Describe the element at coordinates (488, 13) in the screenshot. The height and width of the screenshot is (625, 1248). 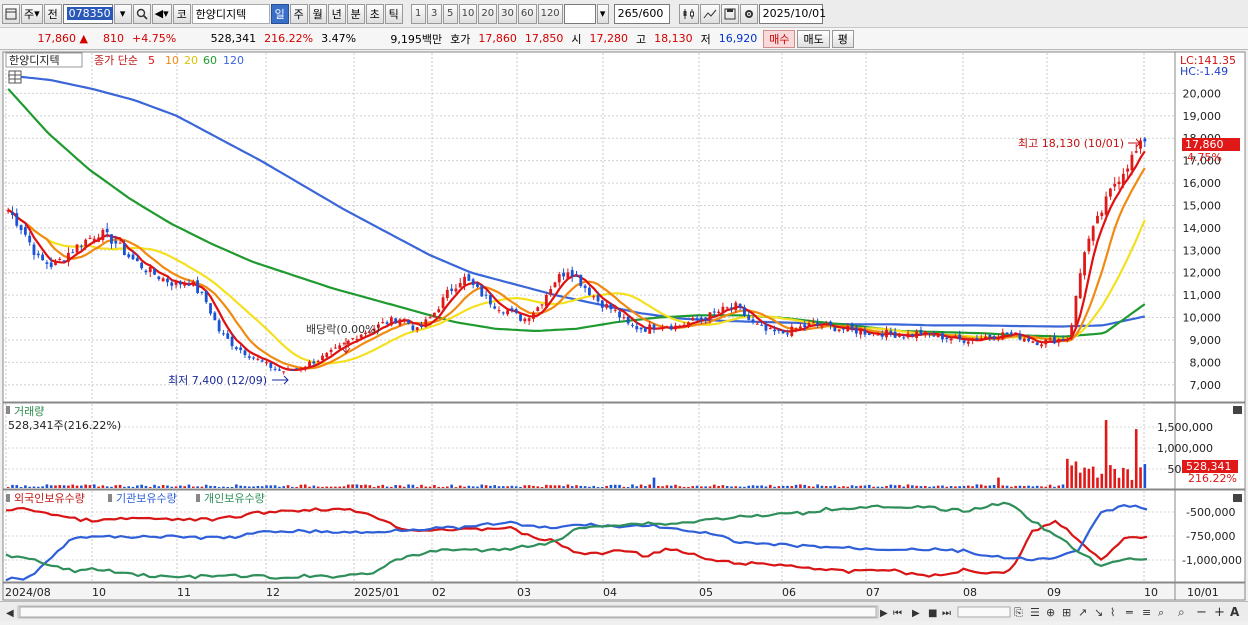
I see `interval-tab-20: 20` at that location.